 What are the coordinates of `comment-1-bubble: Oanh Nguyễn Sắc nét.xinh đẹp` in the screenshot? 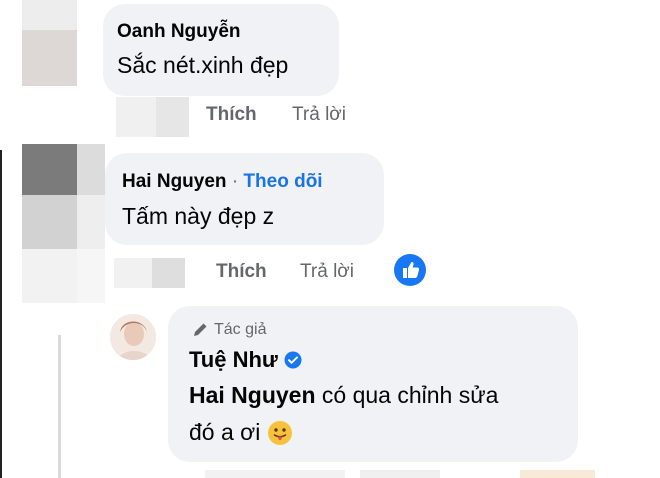 It's located at (221, 50).